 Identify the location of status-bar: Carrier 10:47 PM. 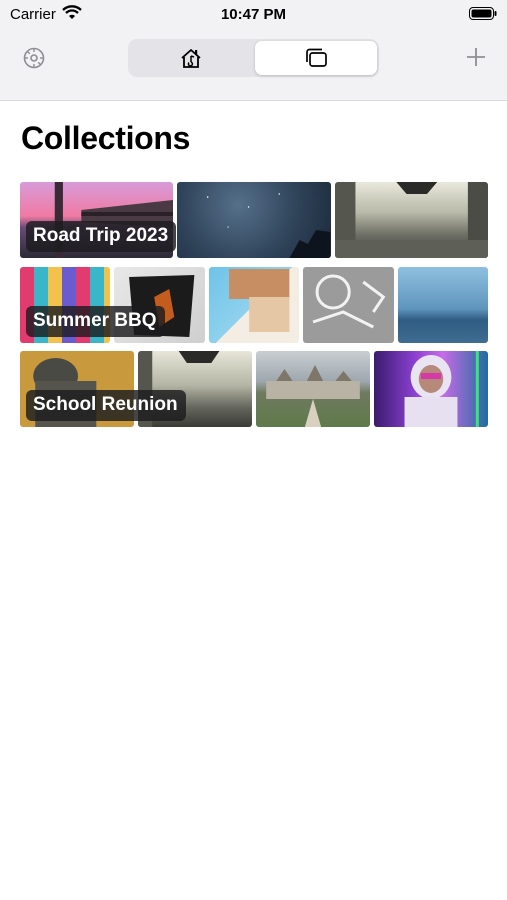
(253, 14).